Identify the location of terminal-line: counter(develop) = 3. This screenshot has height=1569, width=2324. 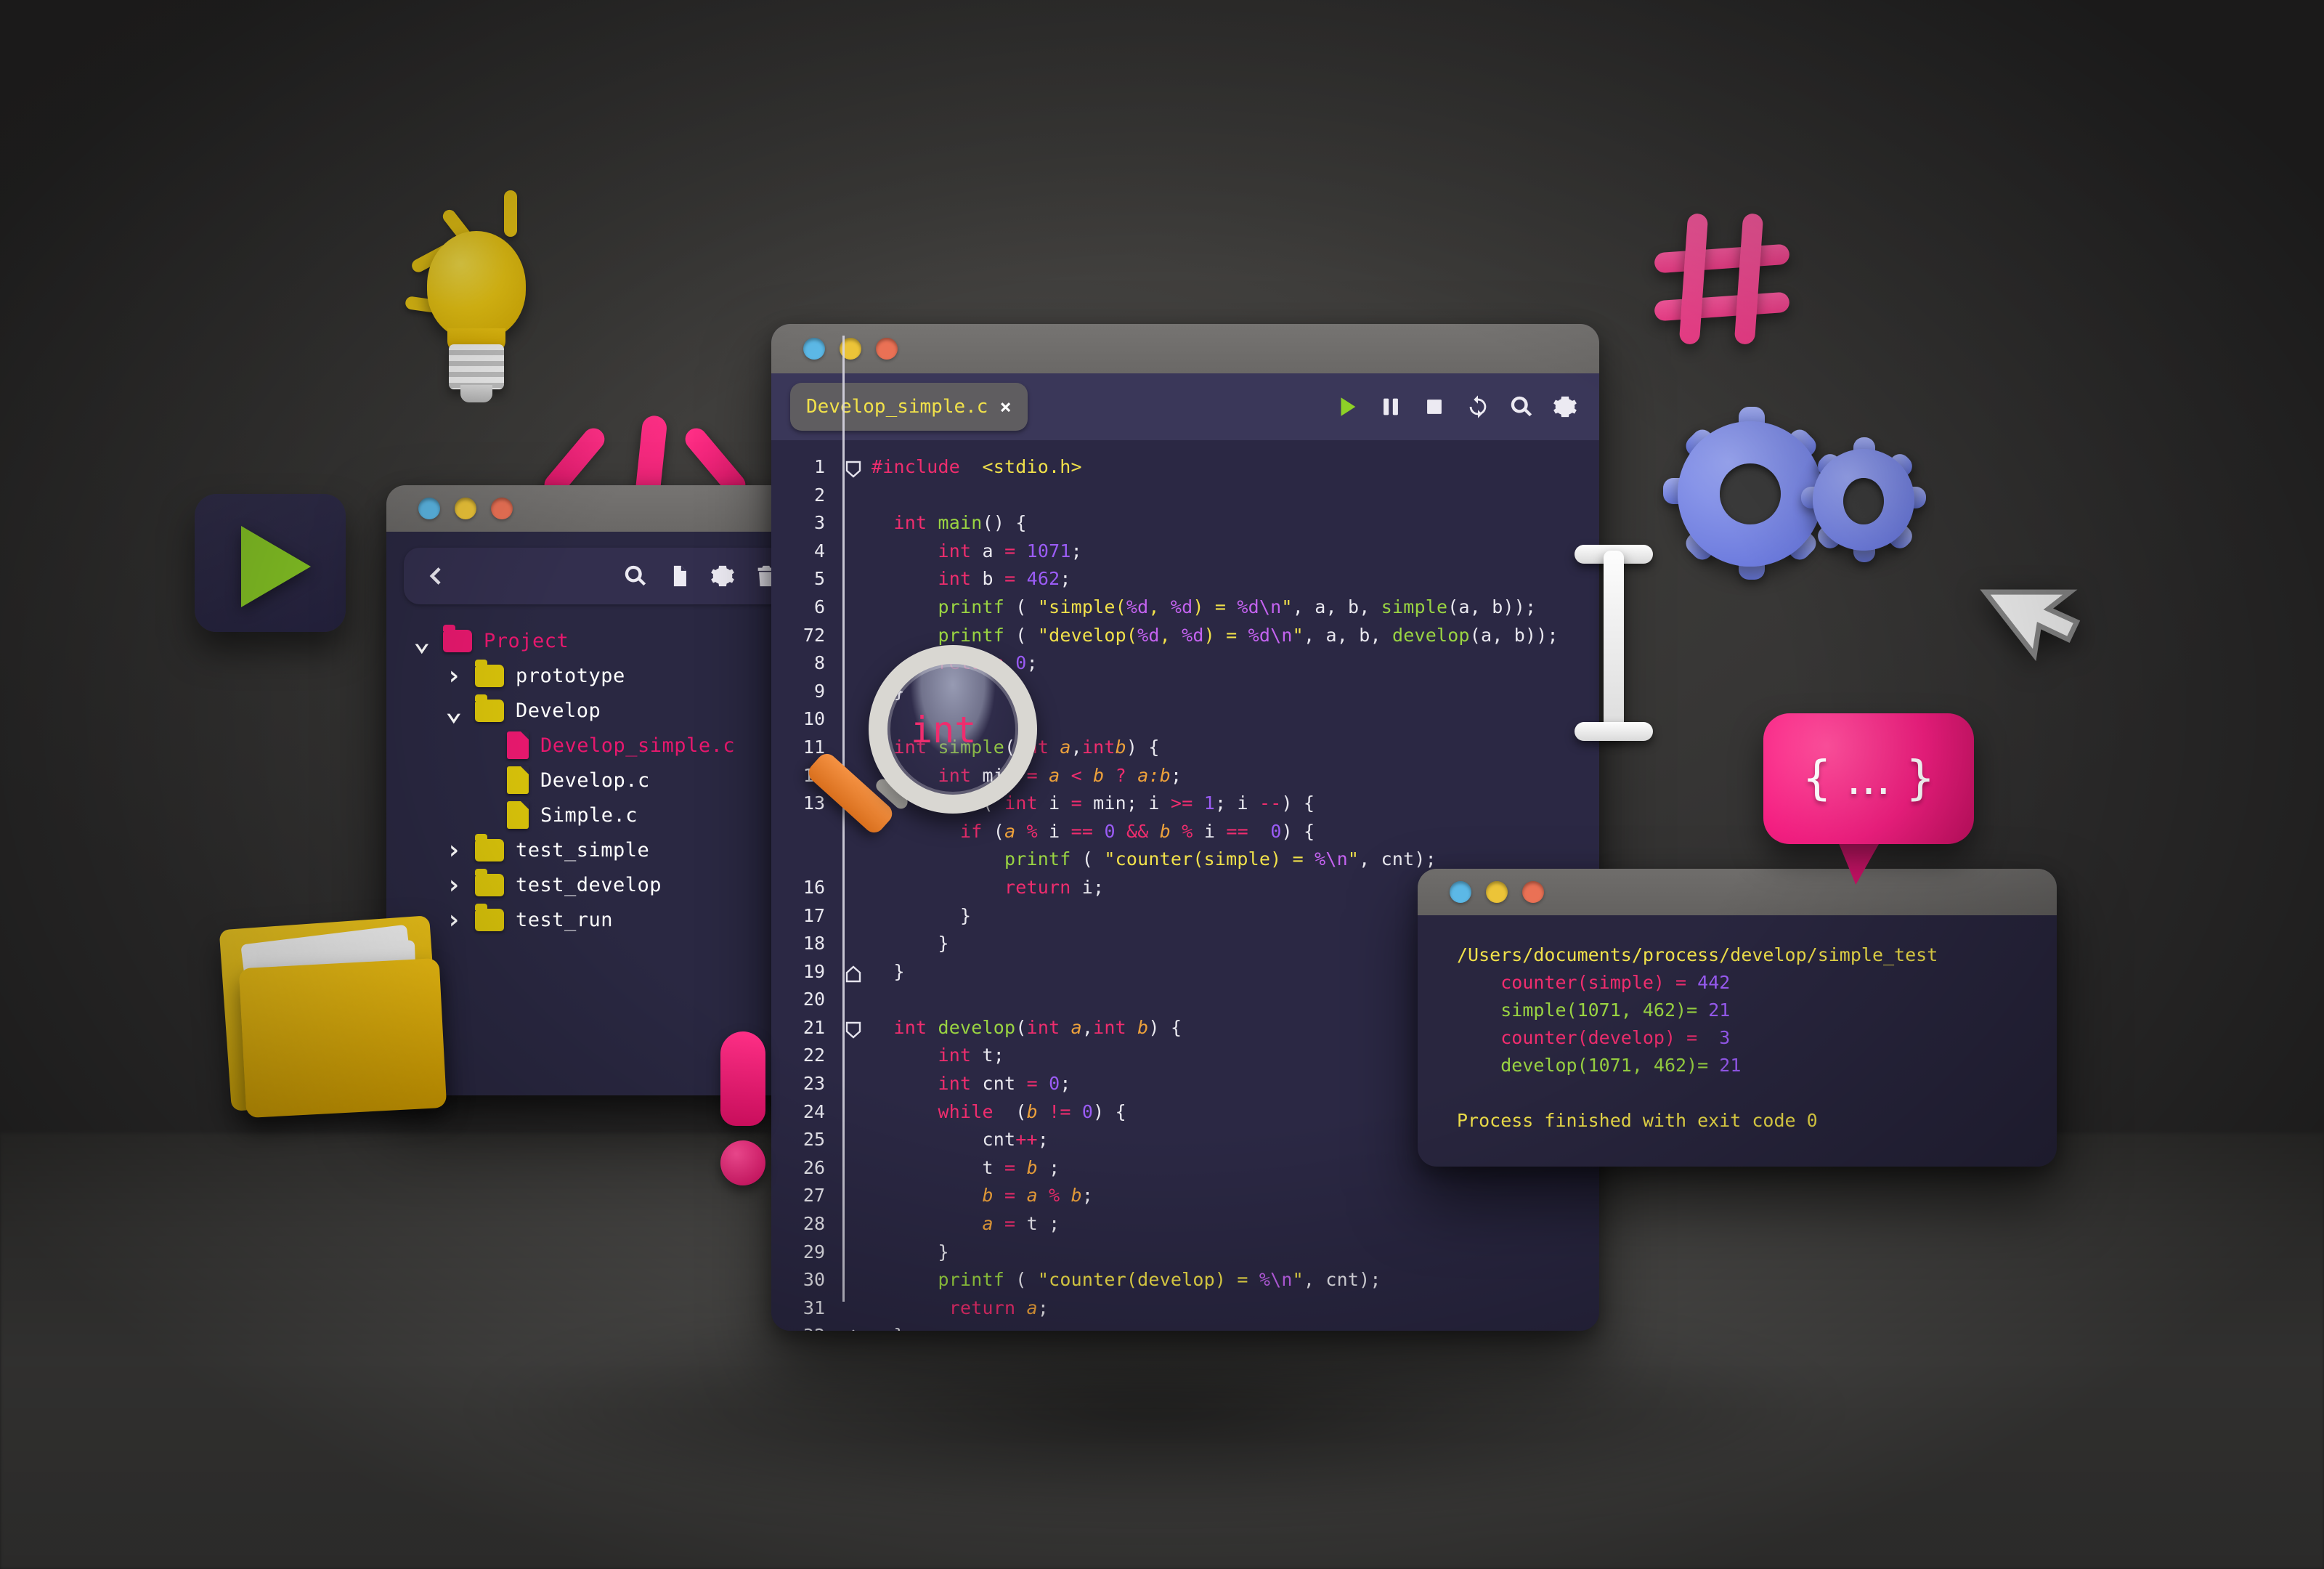
(1615, 1037).